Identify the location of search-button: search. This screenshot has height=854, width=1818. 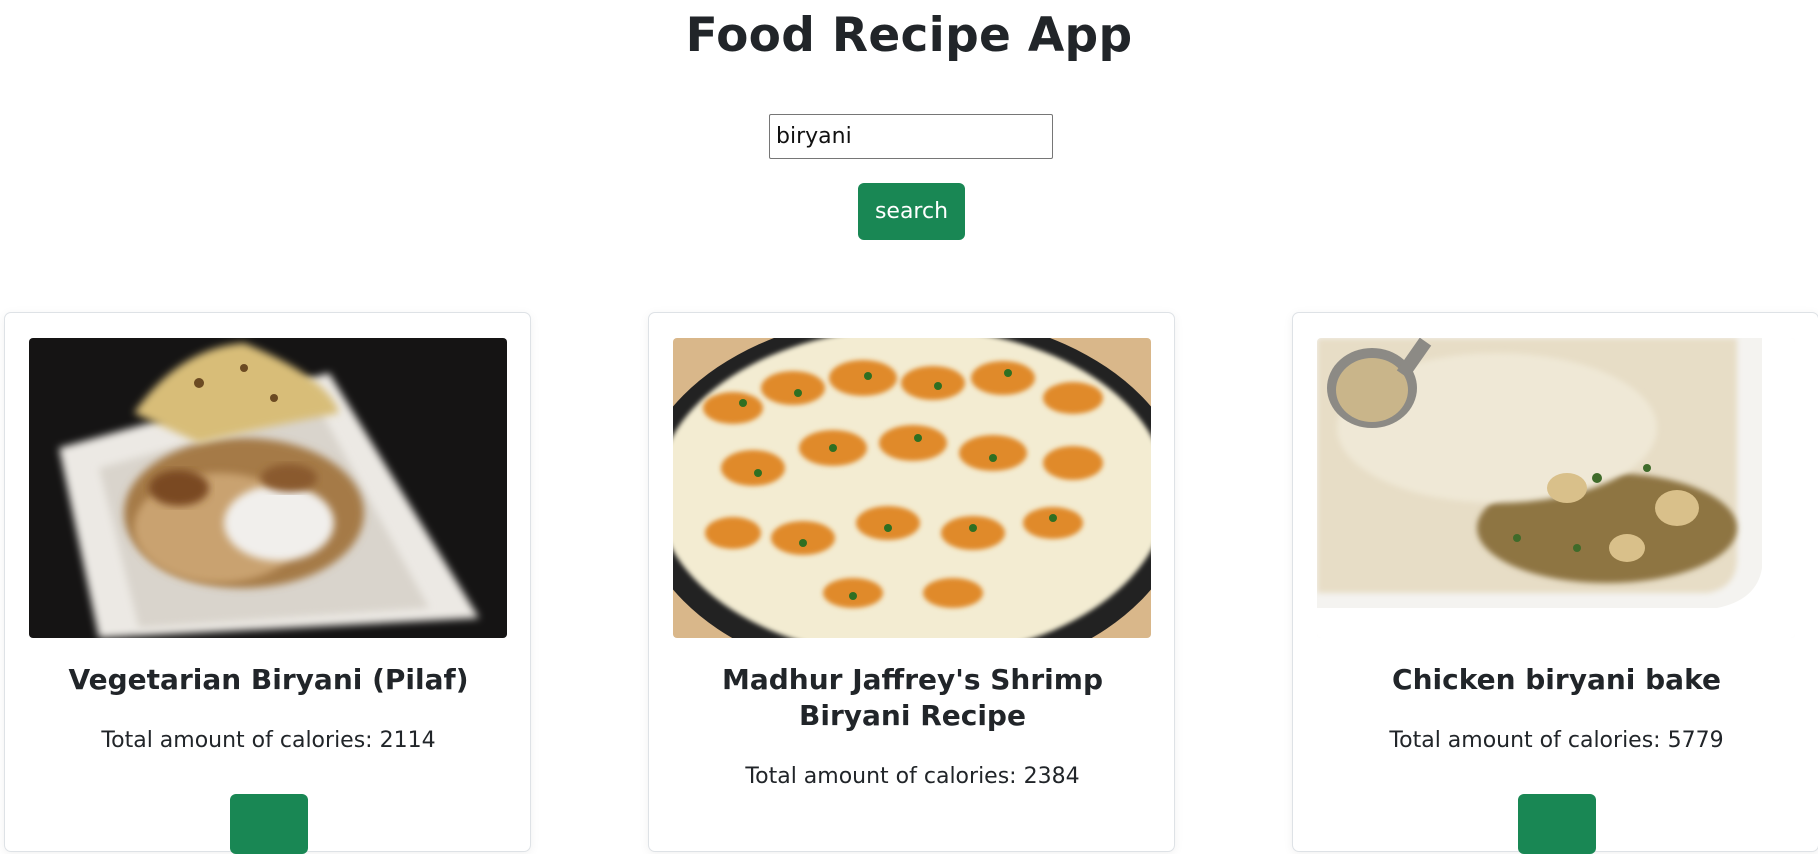
(911, 211).